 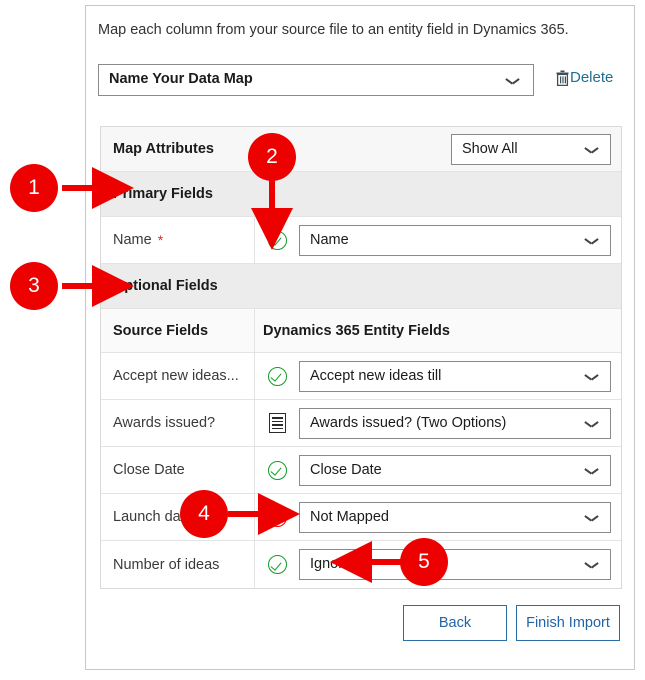 I want to click on callout-badge-2: 2, so click(x=272, y=157).